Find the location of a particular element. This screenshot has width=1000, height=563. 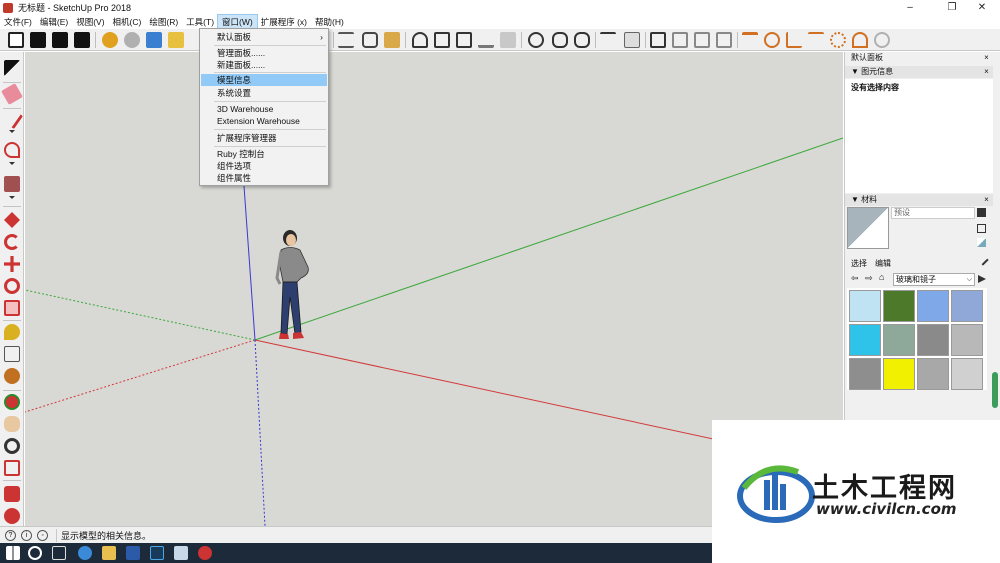

layers-icon is located at coordinates (346, 40).